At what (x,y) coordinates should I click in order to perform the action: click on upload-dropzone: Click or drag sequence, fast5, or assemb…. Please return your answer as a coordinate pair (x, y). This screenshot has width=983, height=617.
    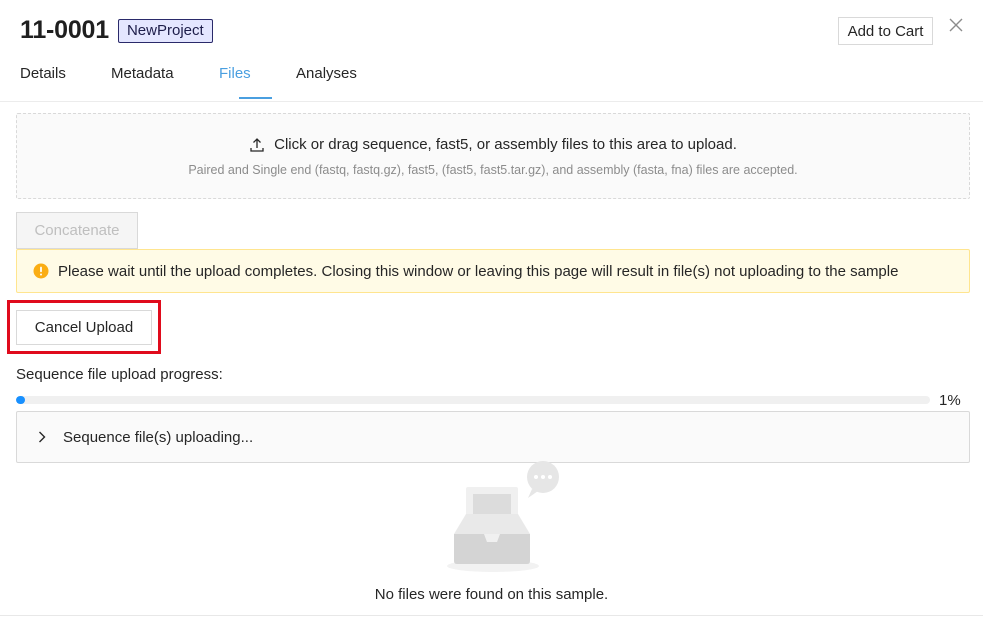
    Looking at the image, I should click on (493, 156).